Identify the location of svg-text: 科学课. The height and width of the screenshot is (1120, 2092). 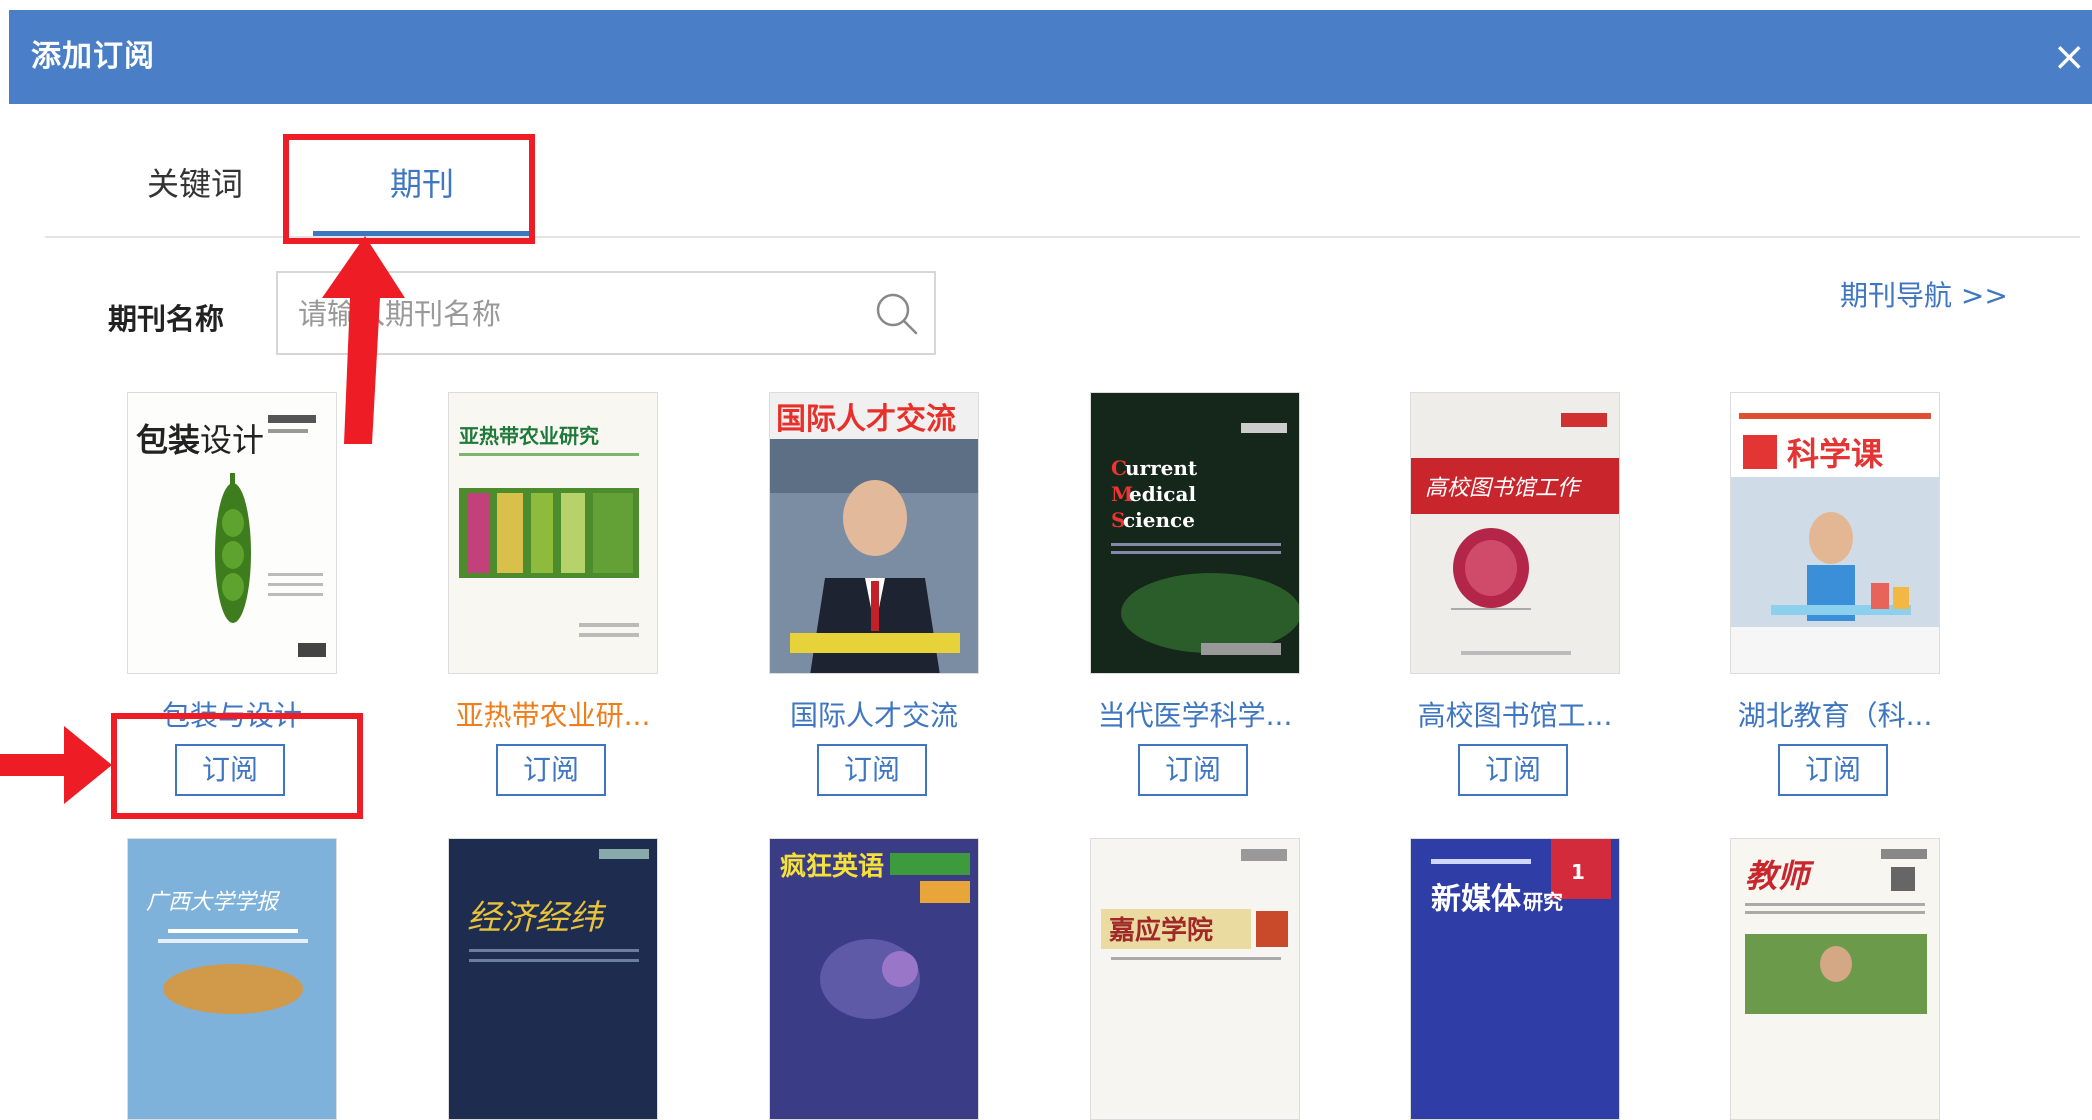
(1835, 454).